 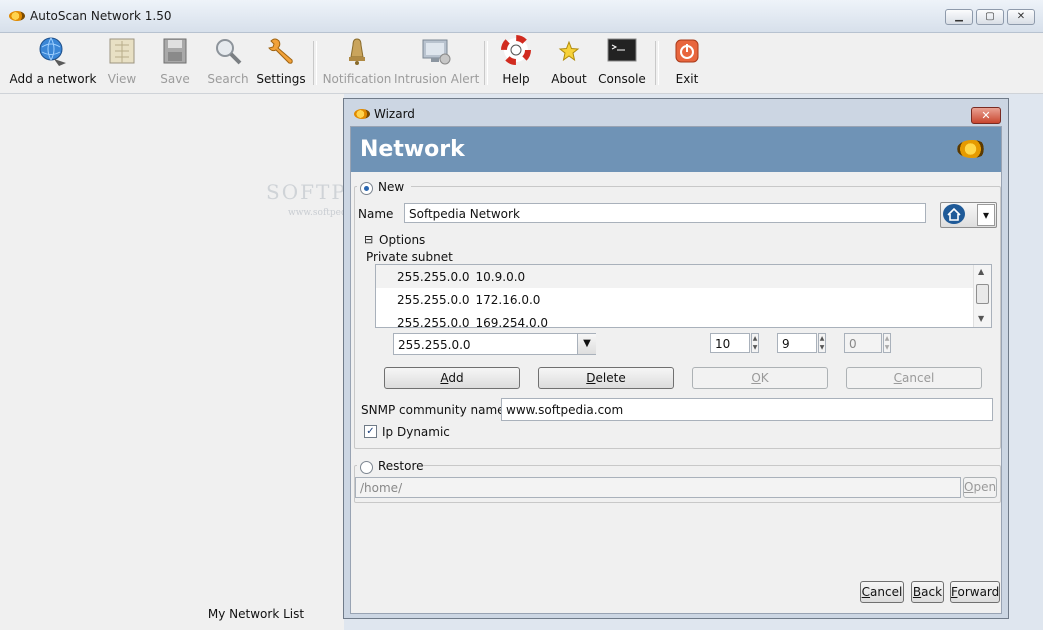 I want to click on wizard-title: Wizard, so click(x=394, y=114).